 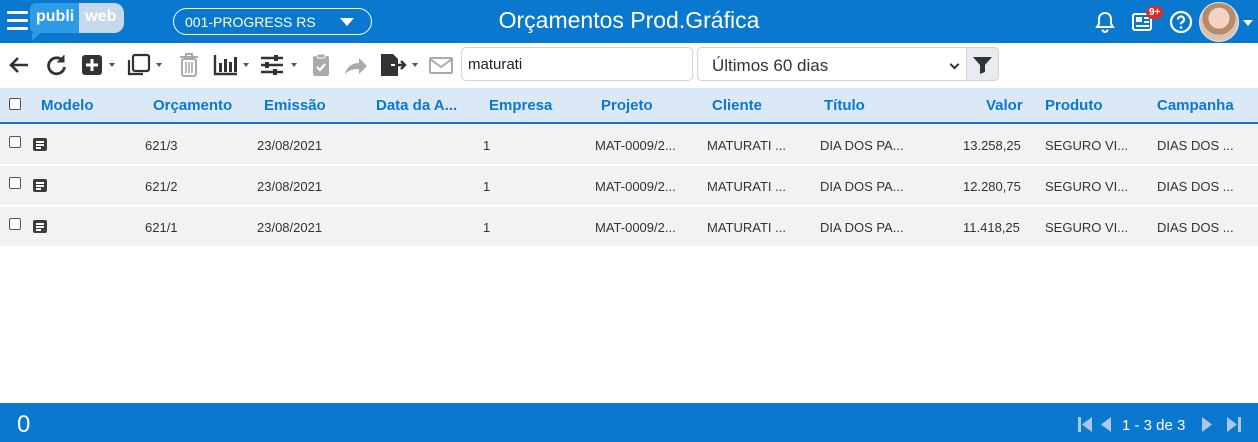 I want to click on selected-total: 0, so click(x=24, y=424).